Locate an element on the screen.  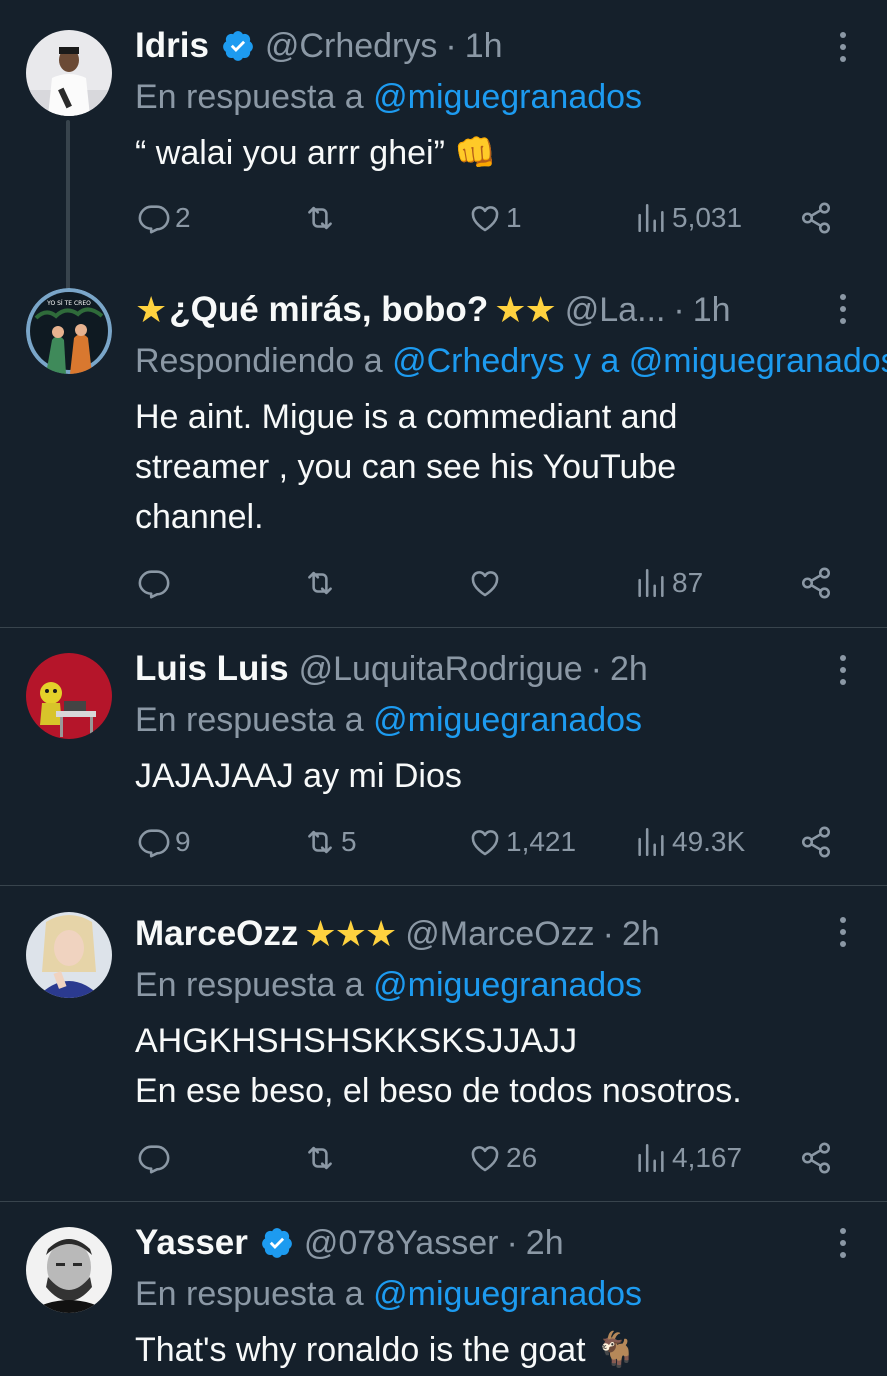
tweet-header: ★ ¿Qué mirás, bobo? ★★ @La... · 1h is located at coordinates (433, 310).